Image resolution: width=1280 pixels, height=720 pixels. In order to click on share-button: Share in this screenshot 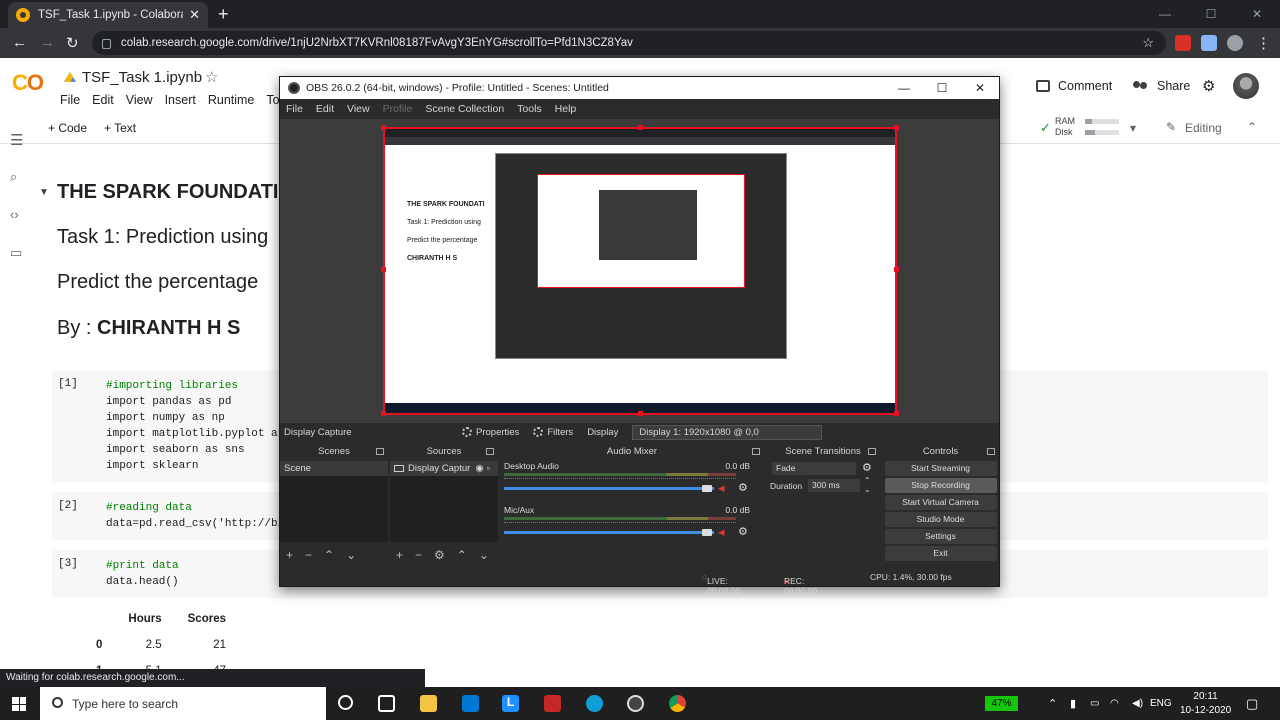, I will do `click(1161, 86)`.